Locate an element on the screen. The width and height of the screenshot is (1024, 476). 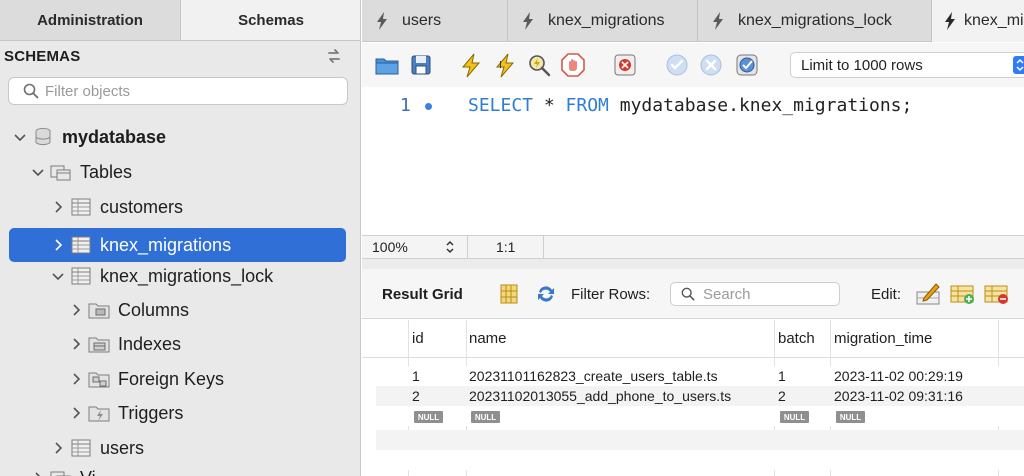
toggle-error-icon is located at coordinates (625, 65).